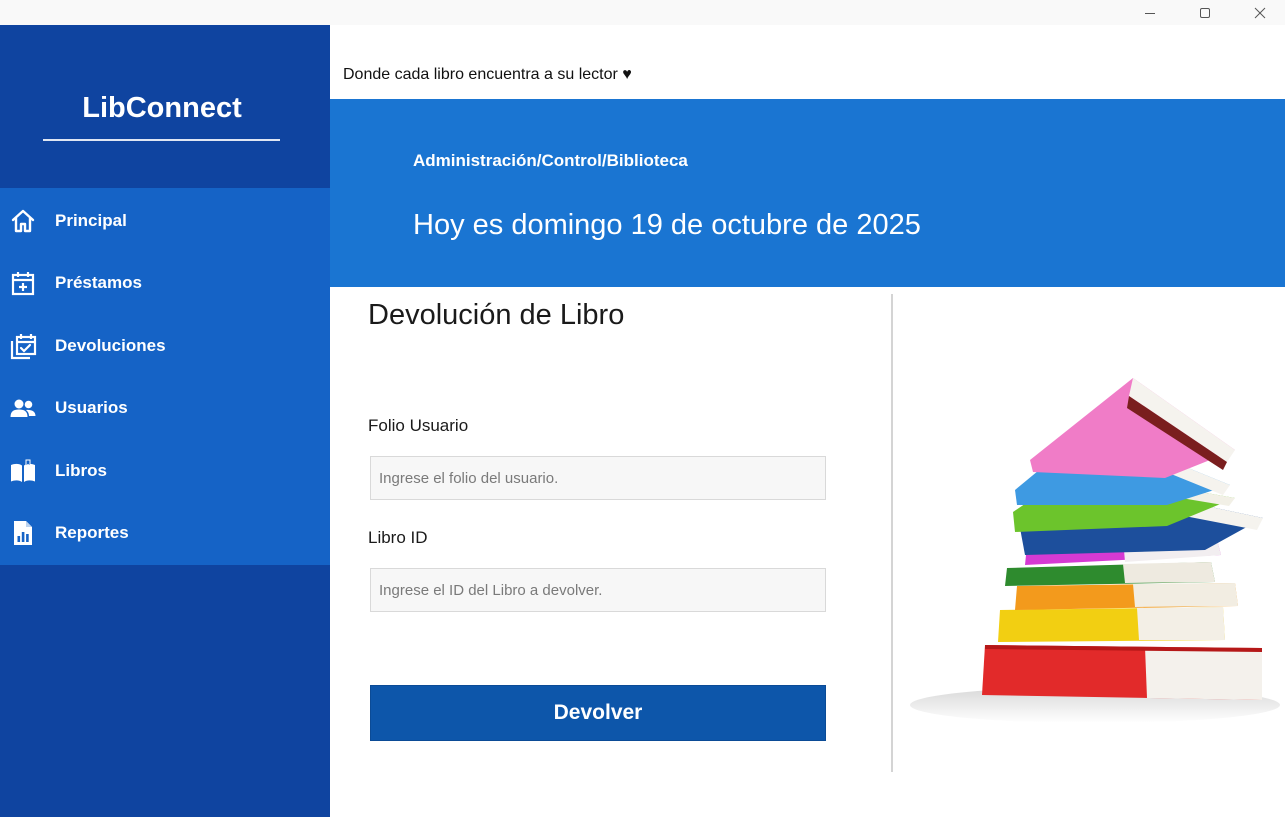 This screenshot has height=817, width=1285. What do you see at coordinates (81, 470) in the screenshot?
I see `sidebar-item-label: Libros` at bounding box center [81, 470].